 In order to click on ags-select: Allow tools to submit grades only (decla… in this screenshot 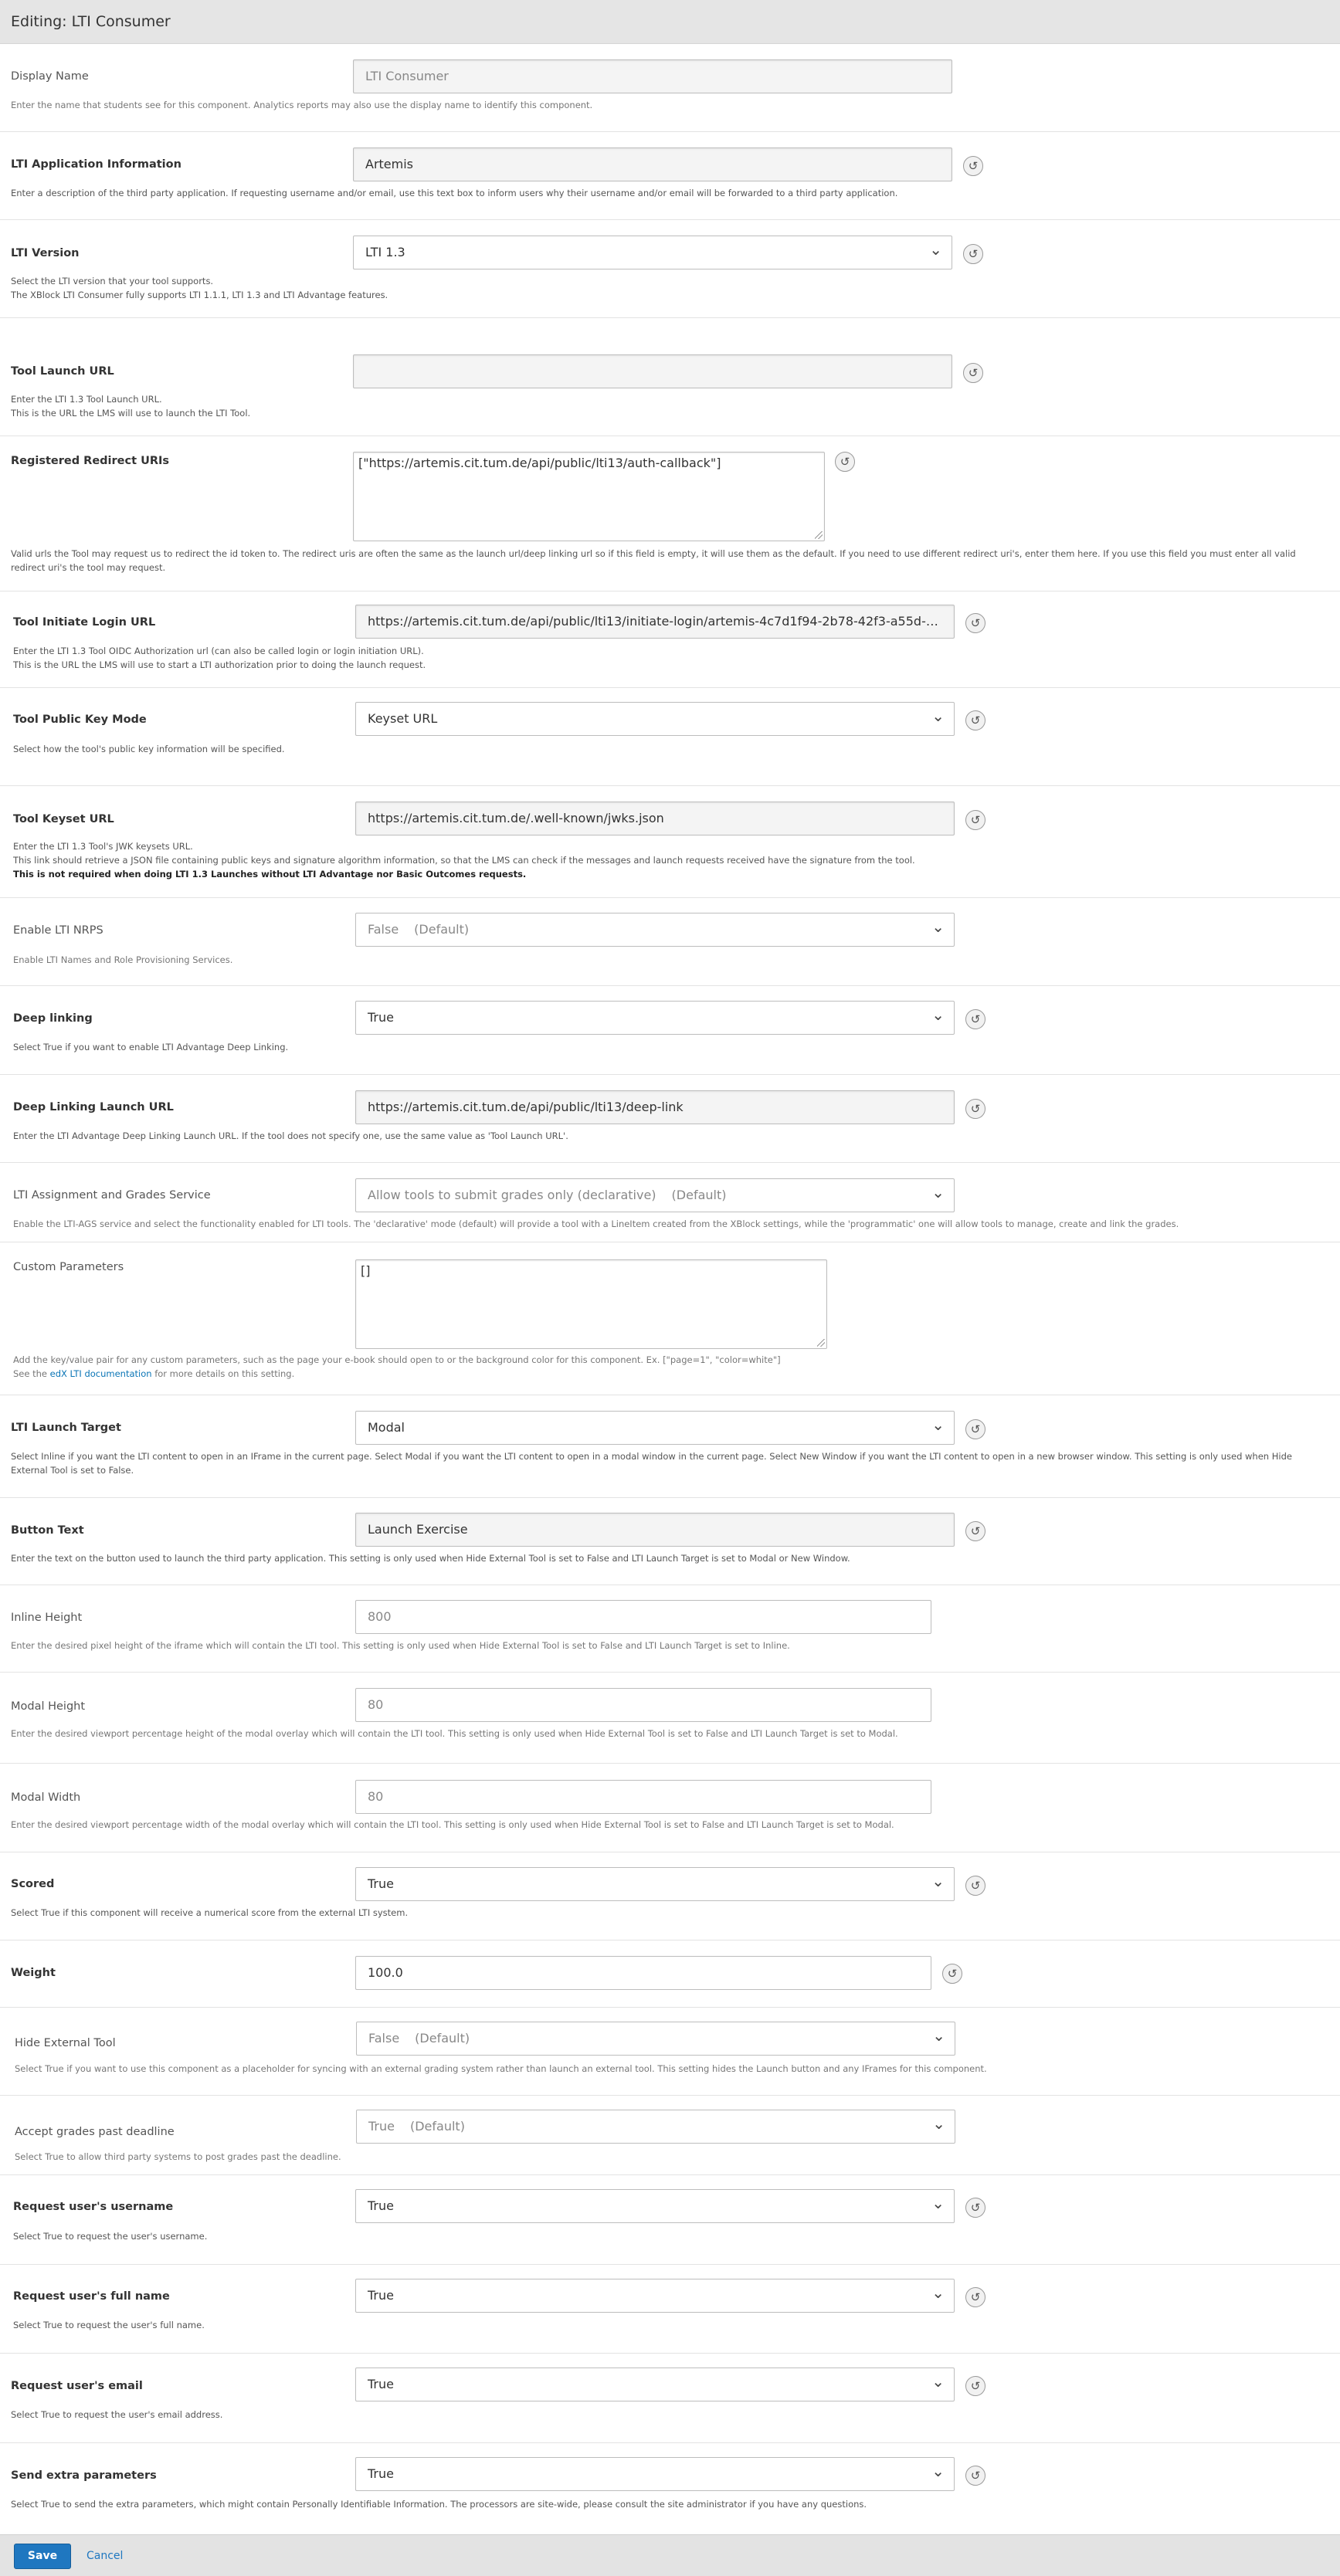, I will do `click(655, 1195)`.